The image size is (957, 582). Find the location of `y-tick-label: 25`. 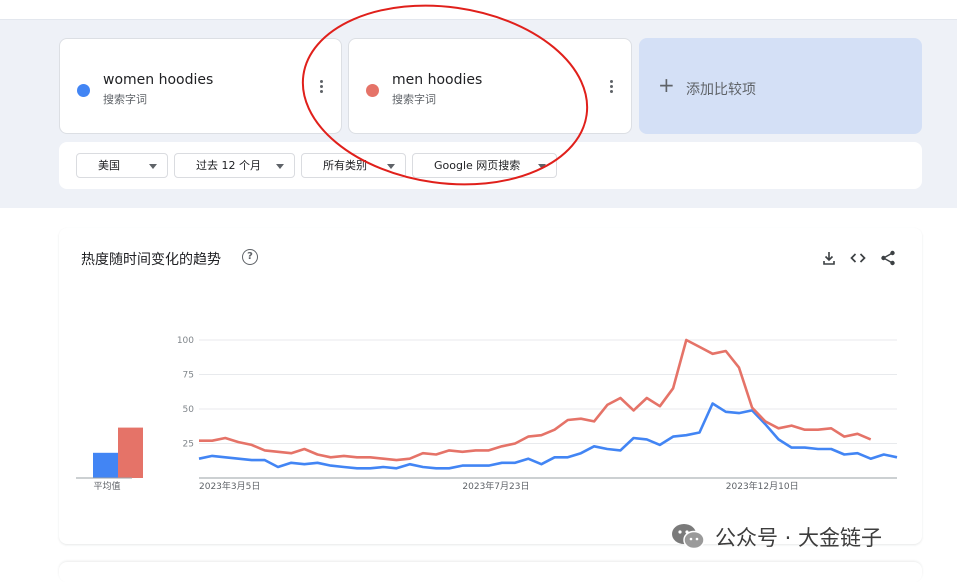

y-tick-label: 25 is located at coordinates (188, 445).